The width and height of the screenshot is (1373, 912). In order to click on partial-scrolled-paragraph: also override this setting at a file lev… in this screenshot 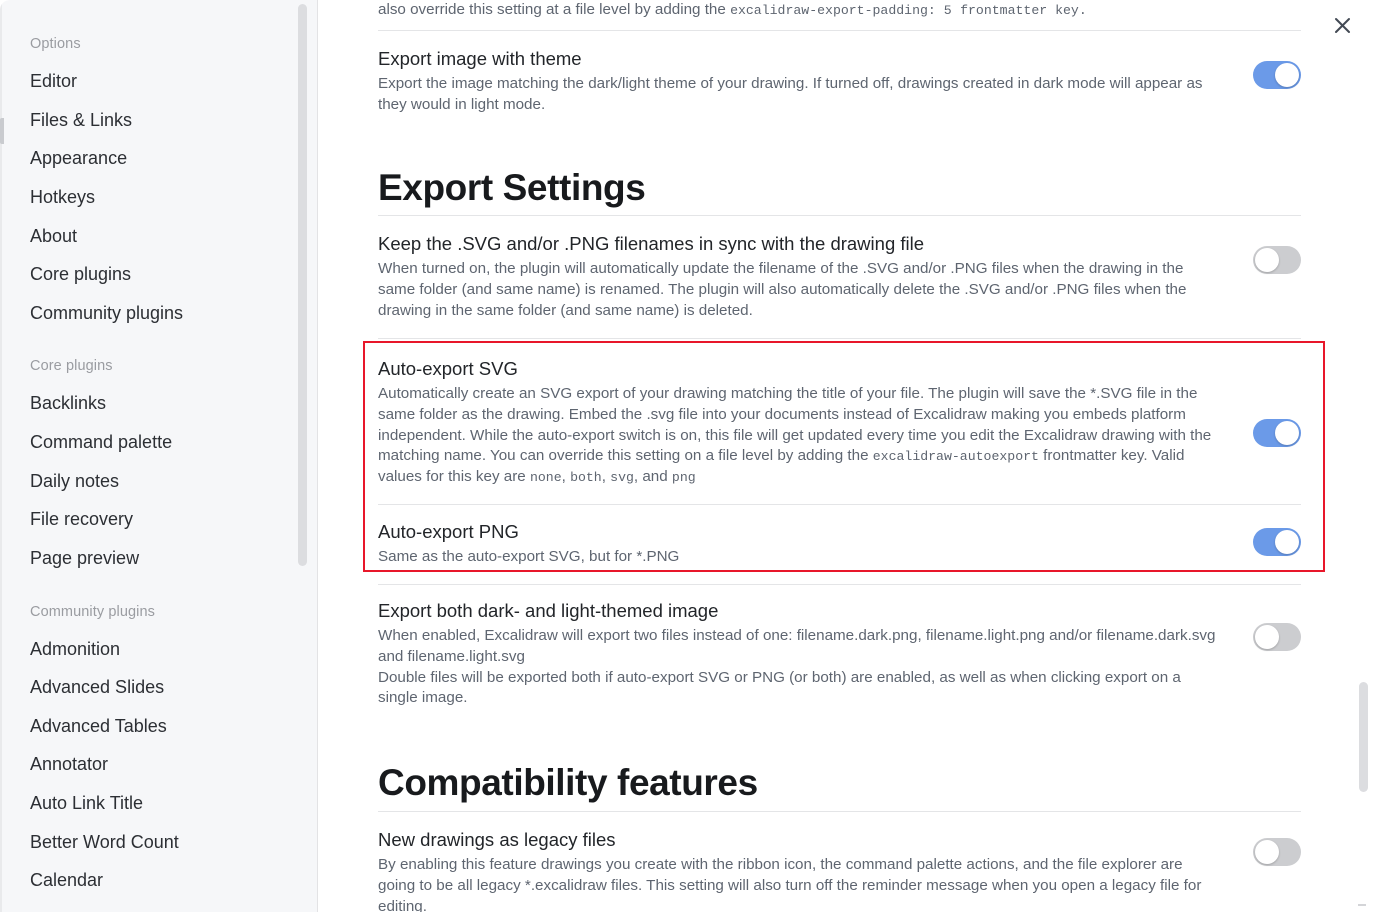, I will do `click(839, 11)`.